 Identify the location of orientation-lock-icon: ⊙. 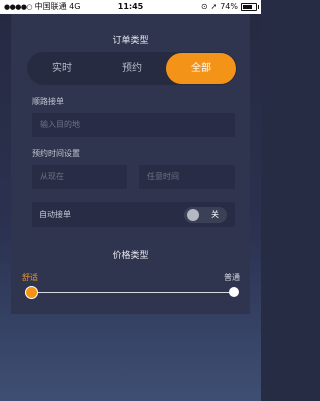
(204, 6).